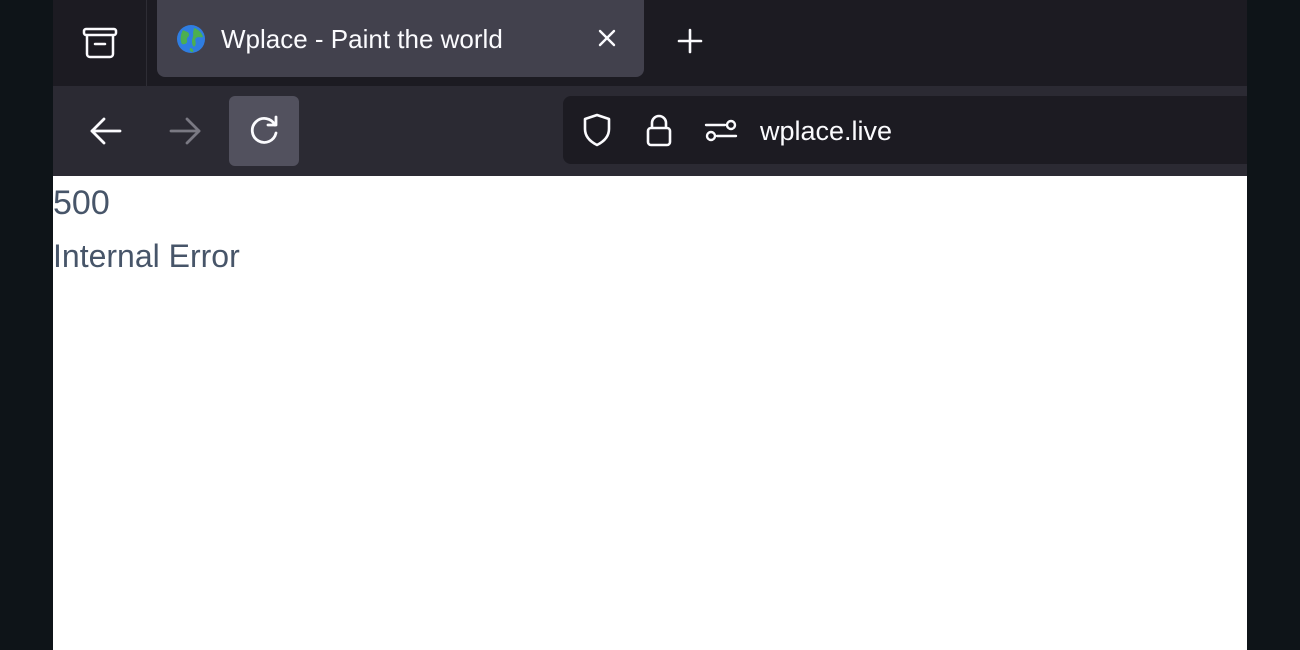 This screenshot has width=1300, height=650. I want to click on reload-icon, so click(264, 129).